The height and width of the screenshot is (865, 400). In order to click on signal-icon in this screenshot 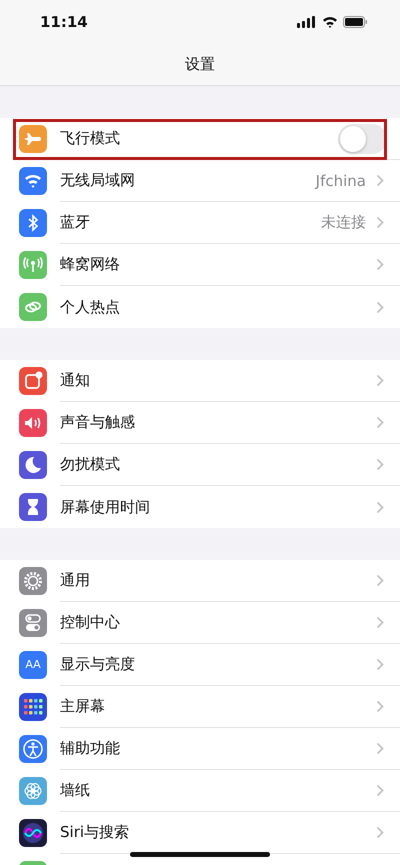, I will do `click(307, 22)`.